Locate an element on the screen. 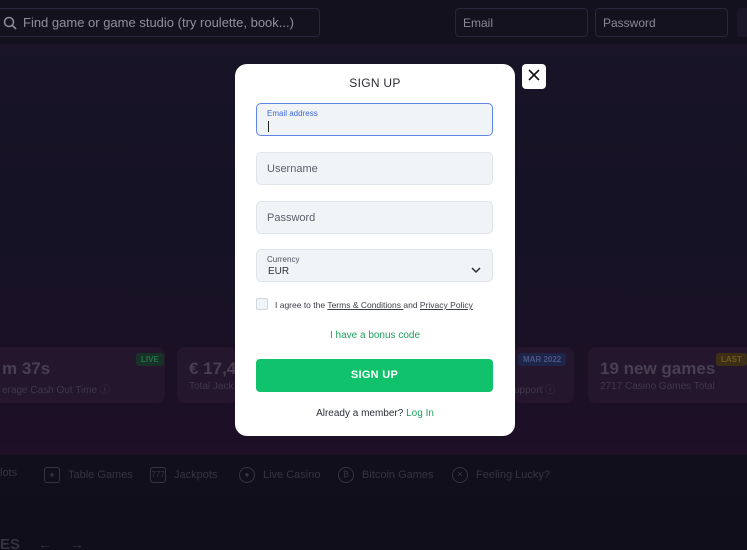 This screenshot has height=550, width=747. terms-link: Terms & Conditions is located at coordinates (365, 305).